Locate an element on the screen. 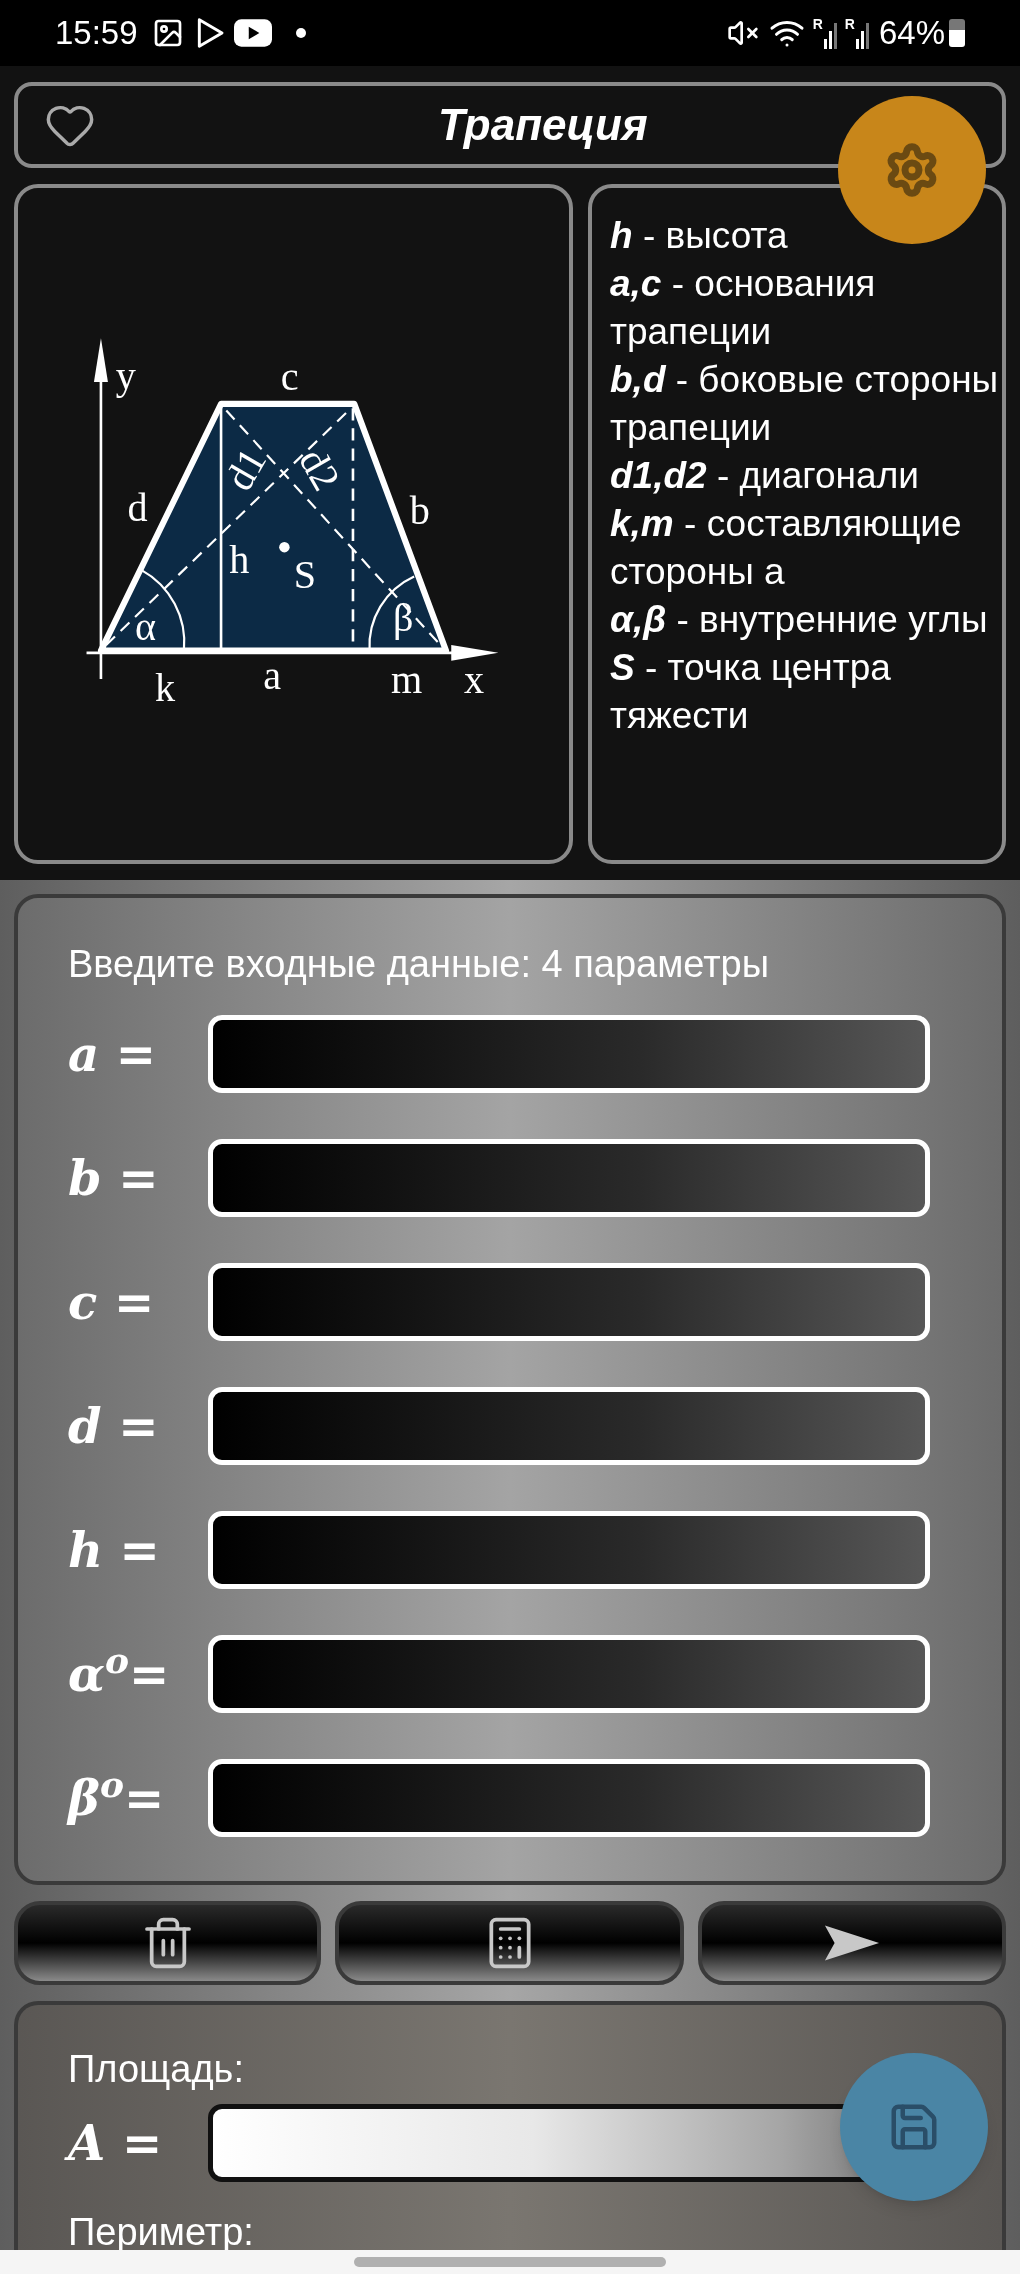 The image size is (1020, 2274). field-label: β$^{o}$= is located at coordinates (117, 1795).